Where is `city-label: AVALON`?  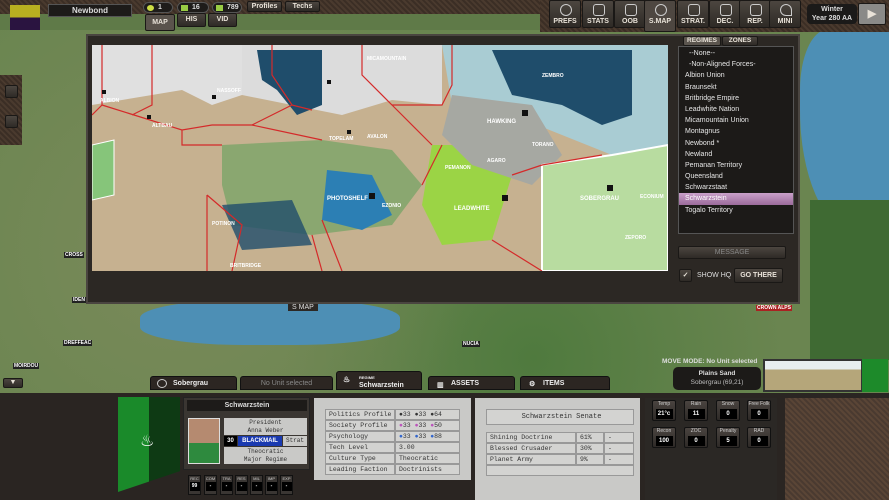 city-label: AVALON is located at coordinates (377, 137).